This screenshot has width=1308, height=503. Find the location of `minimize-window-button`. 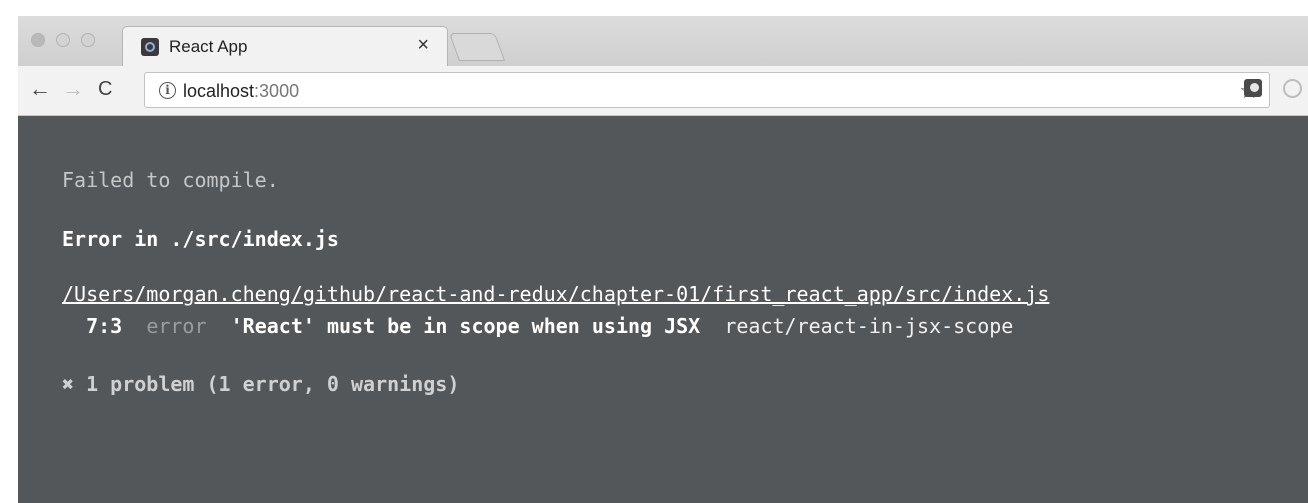

minimize-window-button is located at coordinates (63, 40).